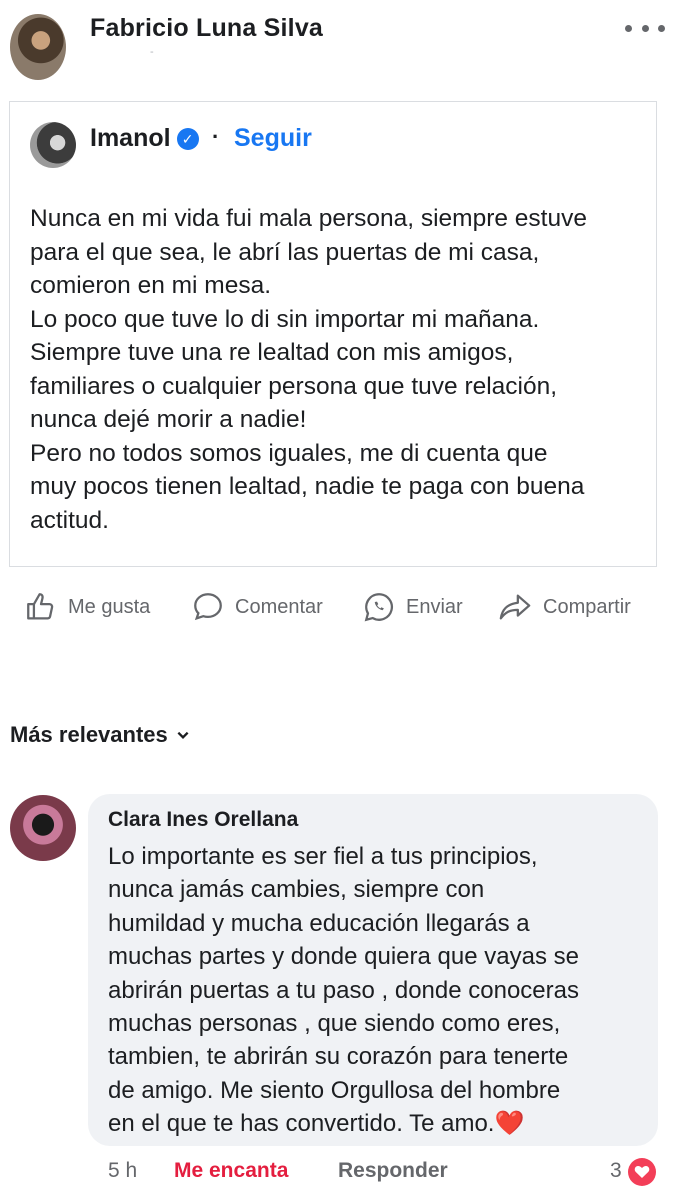  What do you see at coordinates (89, 734) in the screenshot?
I see `sort-label: Más relevantes` at bounding box center [89, 734].